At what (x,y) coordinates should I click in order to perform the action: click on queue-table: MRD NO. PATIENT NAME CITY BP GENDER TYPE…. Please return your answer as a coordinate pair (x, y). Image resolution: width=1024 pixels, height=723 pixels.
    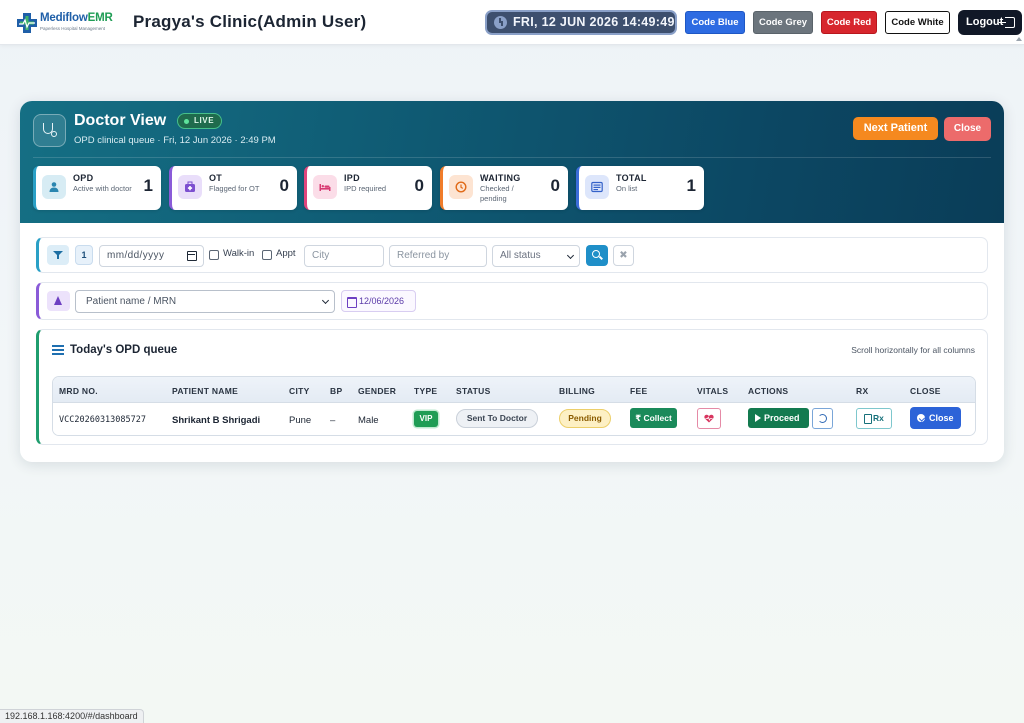
    Looking at the image, I should click on (514, 406).